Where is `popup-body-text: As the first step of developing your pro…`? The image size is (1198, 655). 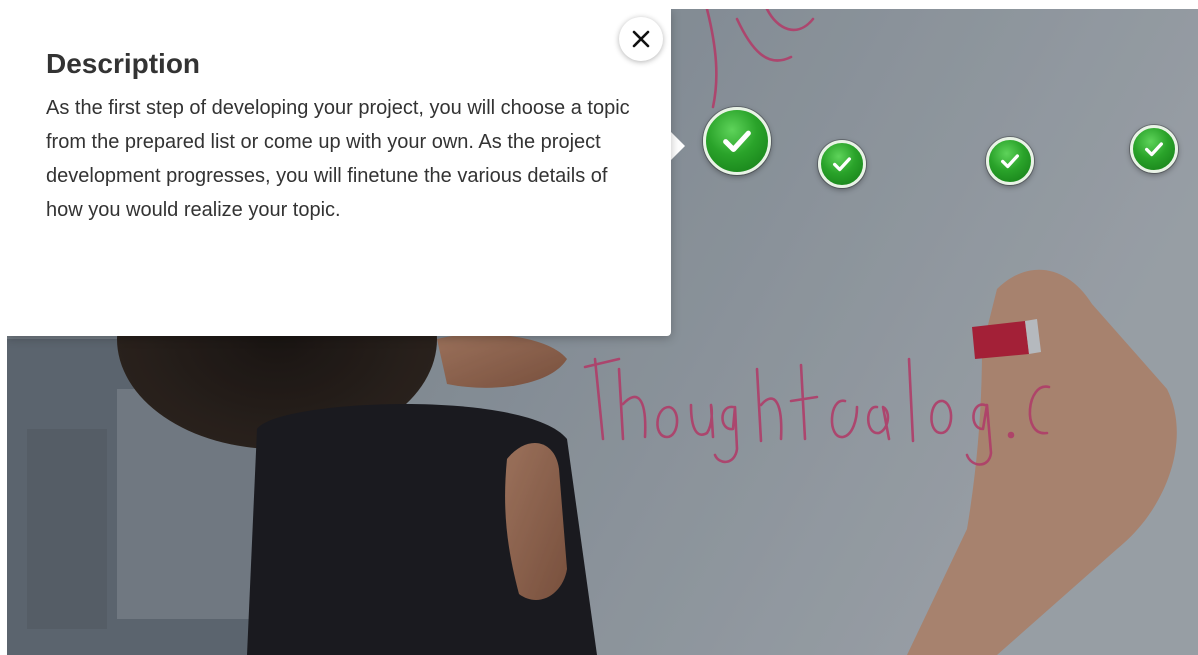 popup-body-text: As the first step of developing your pro… is located at coordinates (338, 159).